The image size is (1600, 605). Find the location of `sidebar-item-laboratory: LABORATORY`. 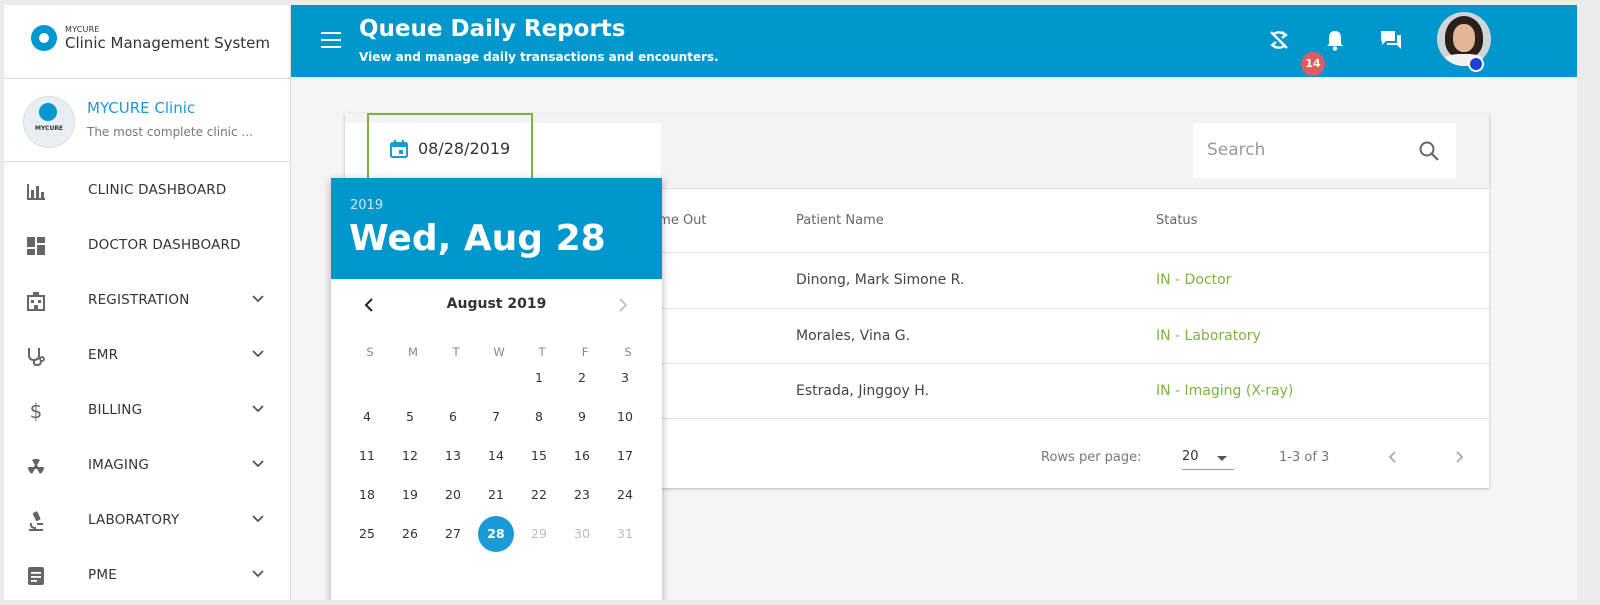

sidebar-item-laboratory: LABORATORY is located at coordinates (147, 520).